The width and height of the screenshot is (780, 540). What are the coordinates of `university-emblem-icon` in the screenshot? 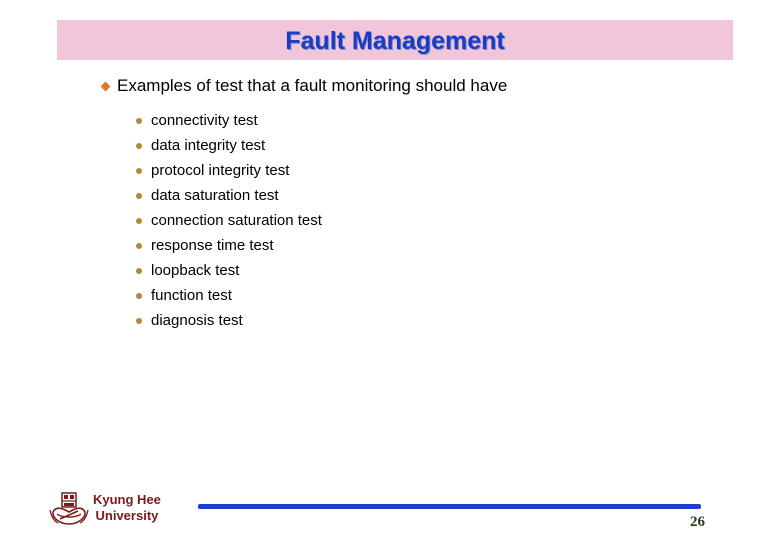 It's located at (69, 508).